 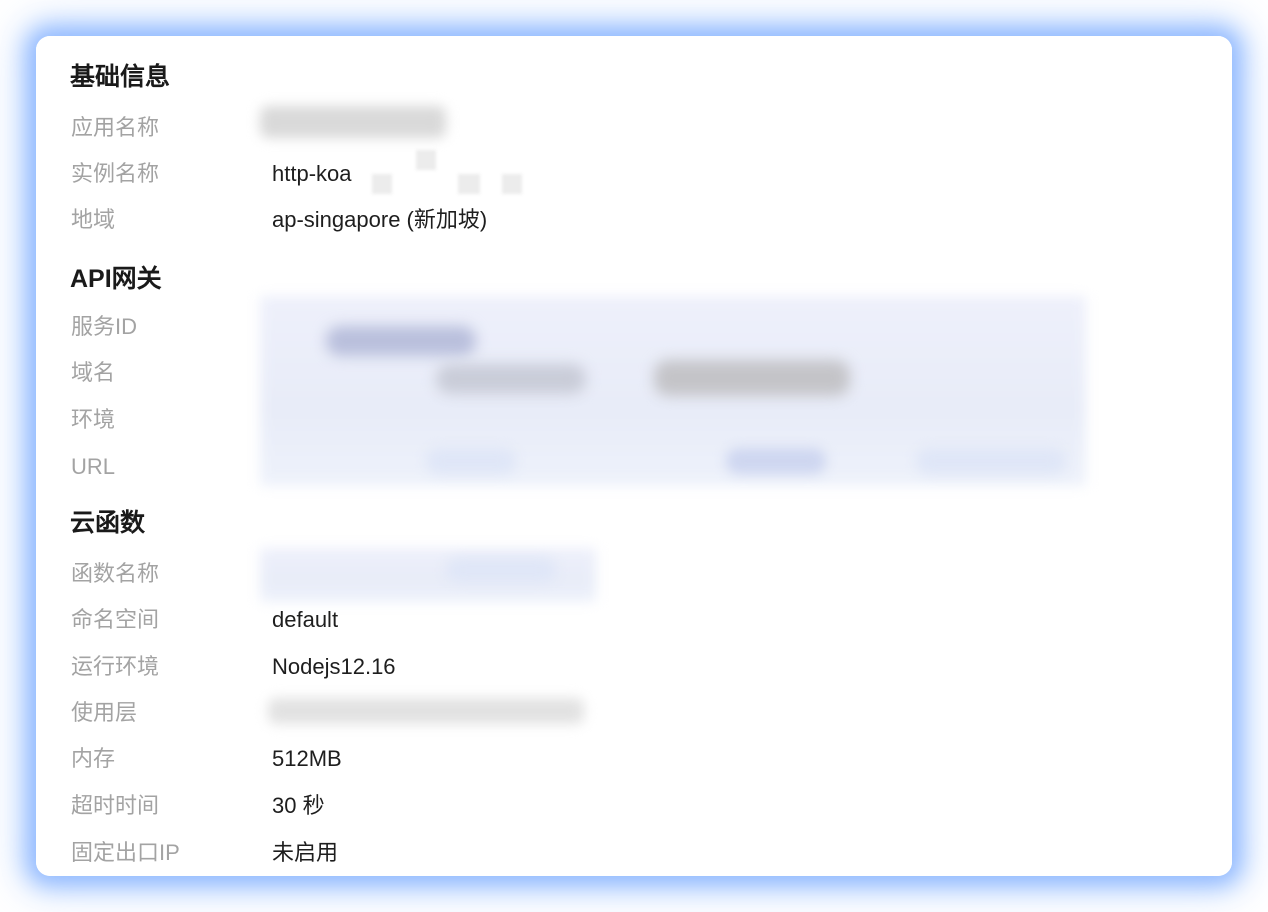 I want to click on instance-name-label: 实例名称, so click(x=115, y=173).